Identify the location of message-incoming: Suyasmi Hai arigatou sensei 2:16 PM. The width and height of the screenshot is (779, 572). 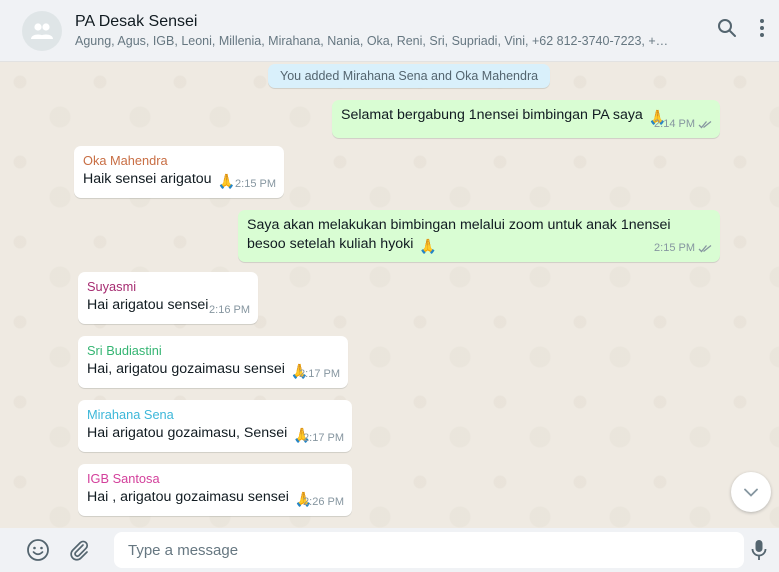
(168, 298).